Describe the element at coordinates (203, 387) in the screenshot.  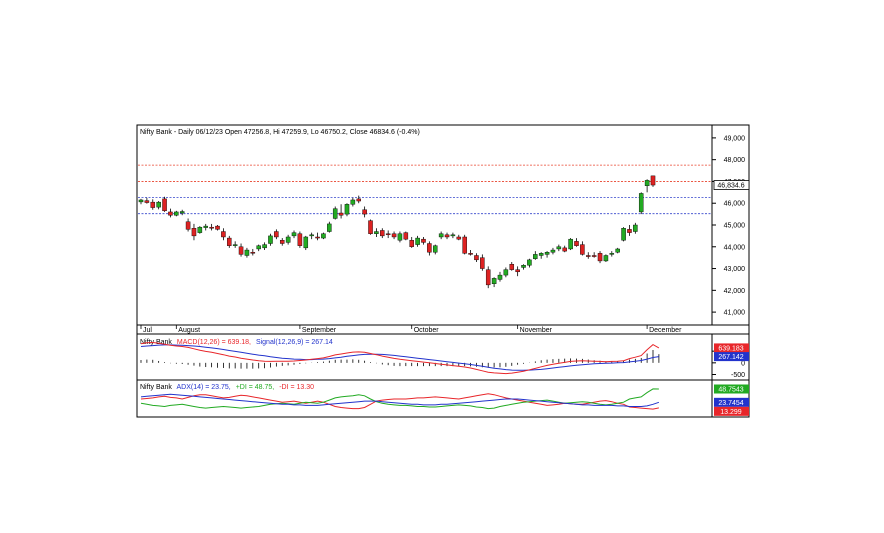
I see `adx-legend-adx: ADX(14) = 23.75,` at that location.